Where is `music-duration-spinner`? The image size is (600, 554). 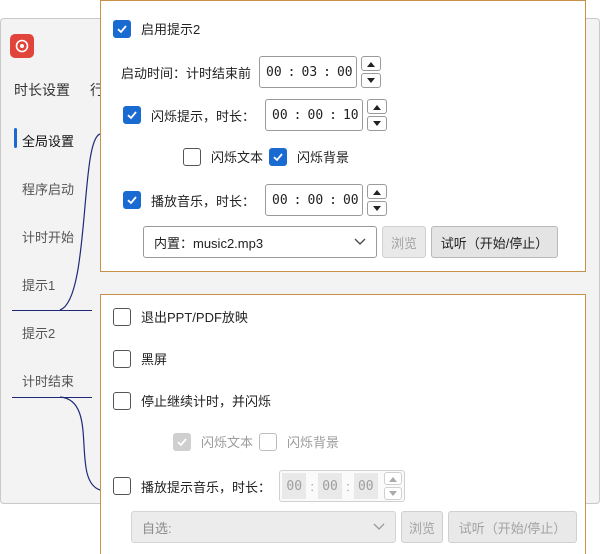
music-duration-spinner is located at coordinates (377, 200).